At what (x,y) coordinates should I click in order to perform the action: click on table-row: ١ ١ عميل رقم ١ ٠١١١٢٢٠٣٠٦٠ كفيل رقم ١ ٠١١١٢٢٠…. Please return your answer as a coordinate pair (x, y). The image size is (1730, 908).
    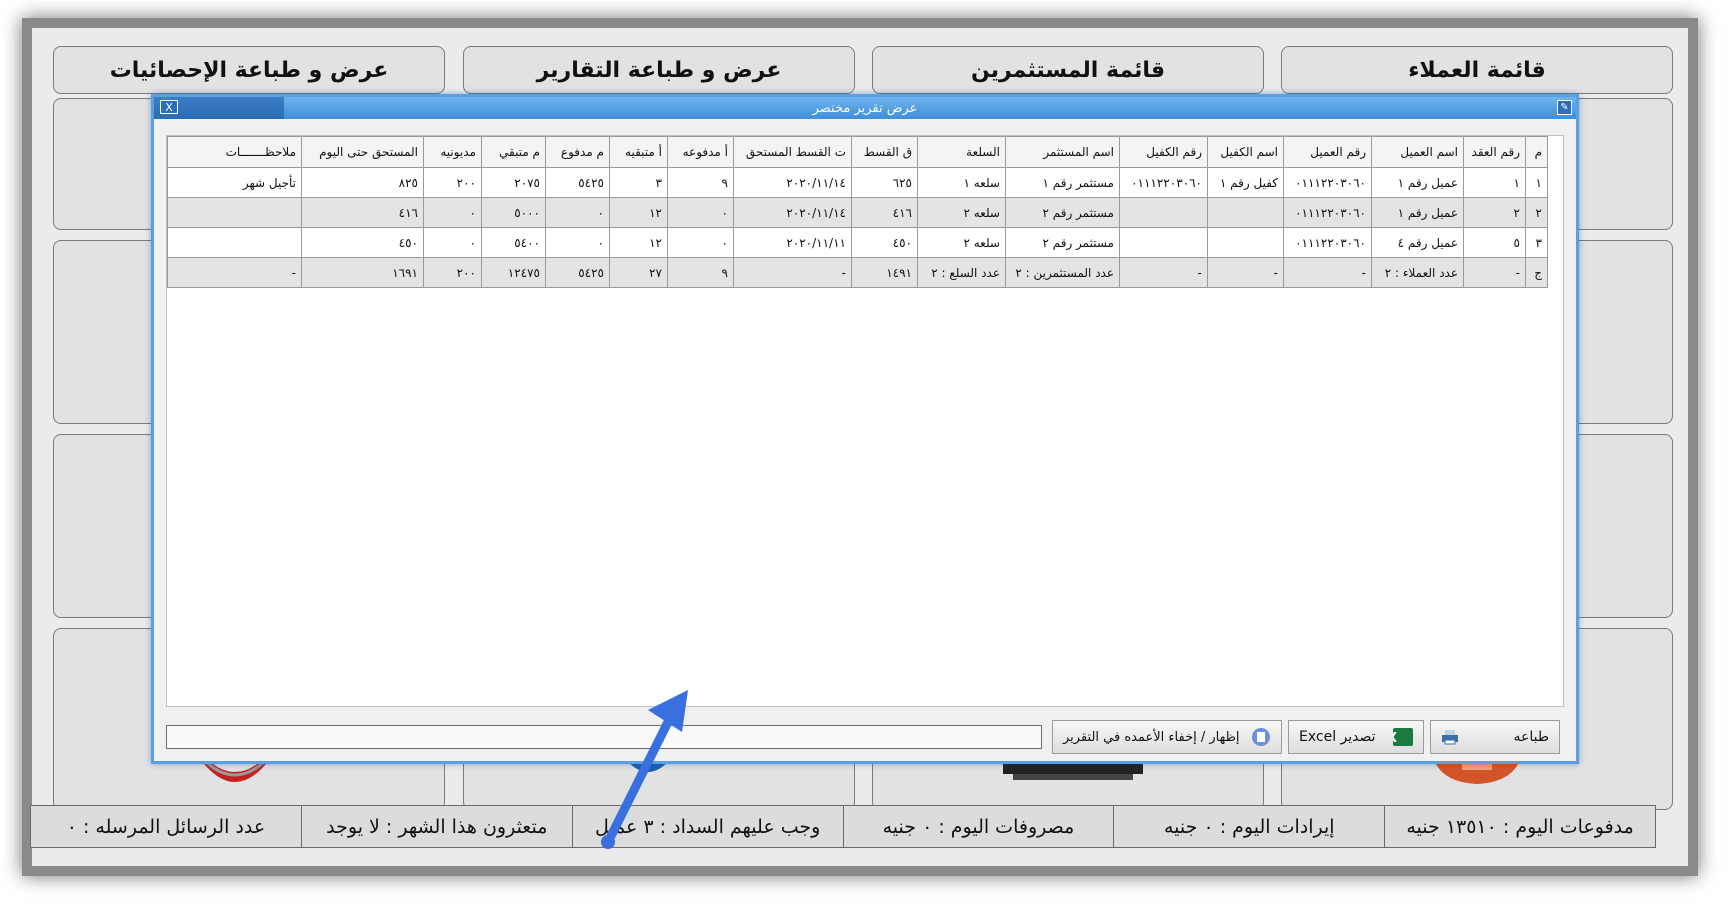
    Looking at the image, I should click on (857, 182).